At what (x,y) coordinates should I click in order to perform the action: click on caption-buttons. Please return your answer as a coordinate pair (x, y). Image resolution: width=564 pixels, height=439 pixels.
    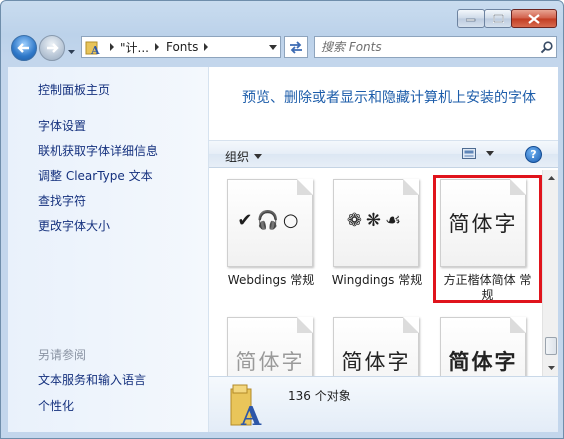
    Looking at the image, I should click on (507, 18).